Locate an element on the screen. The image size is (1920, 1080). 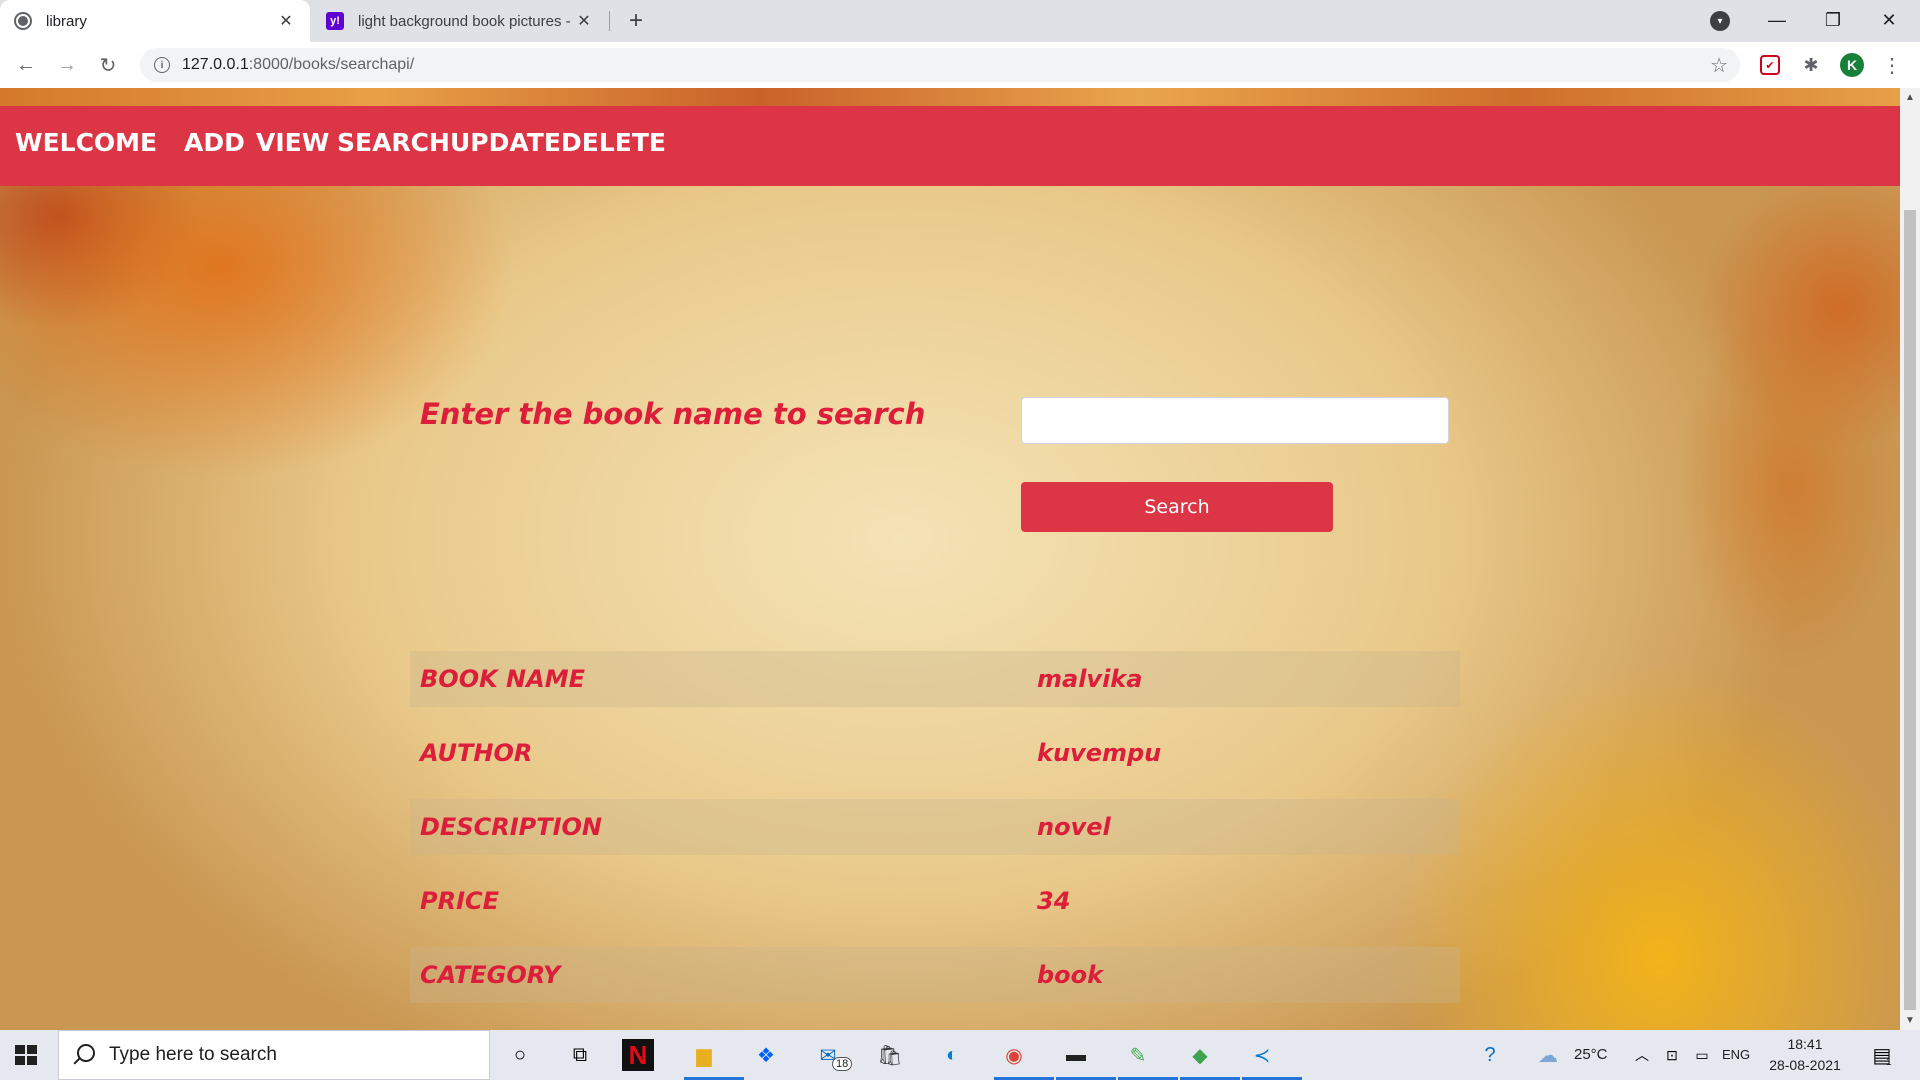
mail-icon: ✉ 18 is located at coordinates (830, 1055).